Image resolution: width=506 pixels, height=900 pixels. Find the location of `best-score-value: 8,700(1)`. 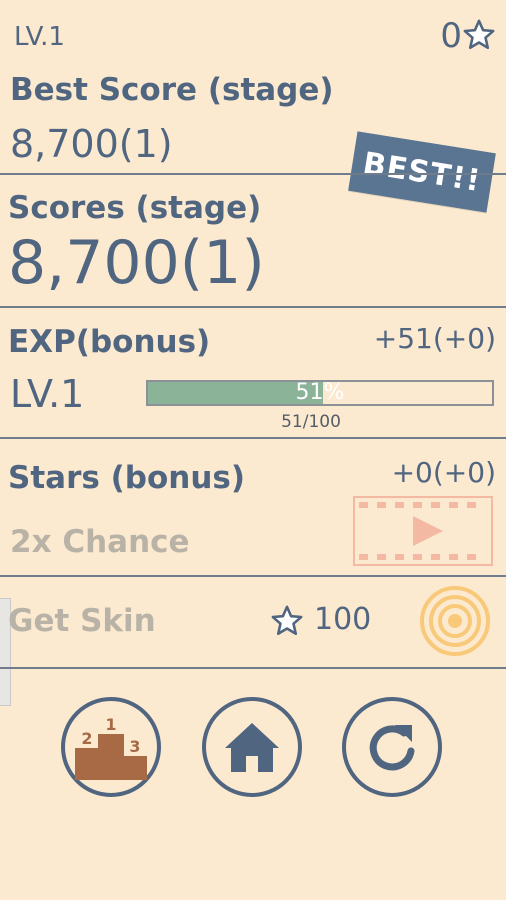

best-score-value: 8,700(1) is located at coordinates (91, 144).